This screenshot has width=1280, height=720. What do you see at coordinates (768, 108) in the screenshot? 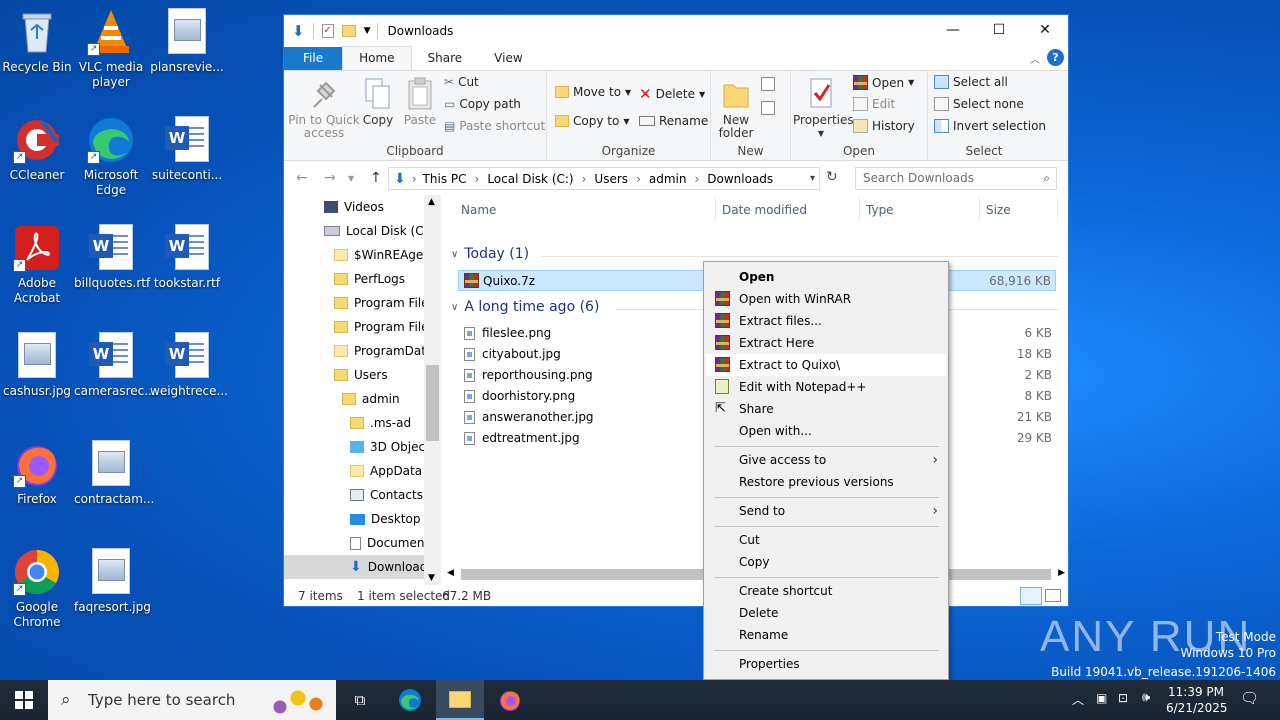
I see `easy-access-icon` at bounding box center [768, 108].